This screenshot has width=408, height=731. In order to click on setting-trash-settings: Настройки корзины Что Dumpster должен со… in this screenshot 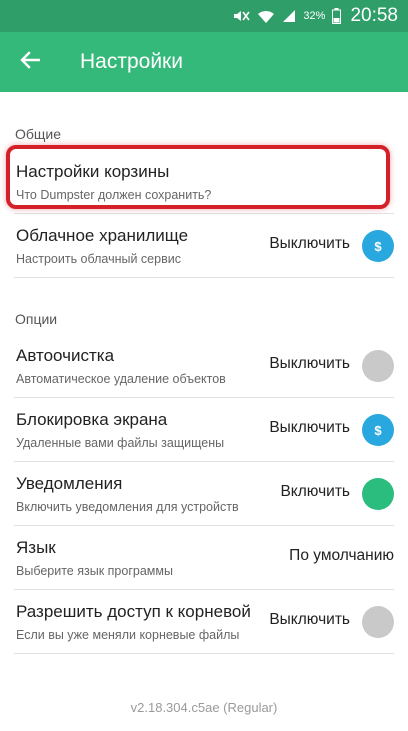, I will do `click(200, 179)`.